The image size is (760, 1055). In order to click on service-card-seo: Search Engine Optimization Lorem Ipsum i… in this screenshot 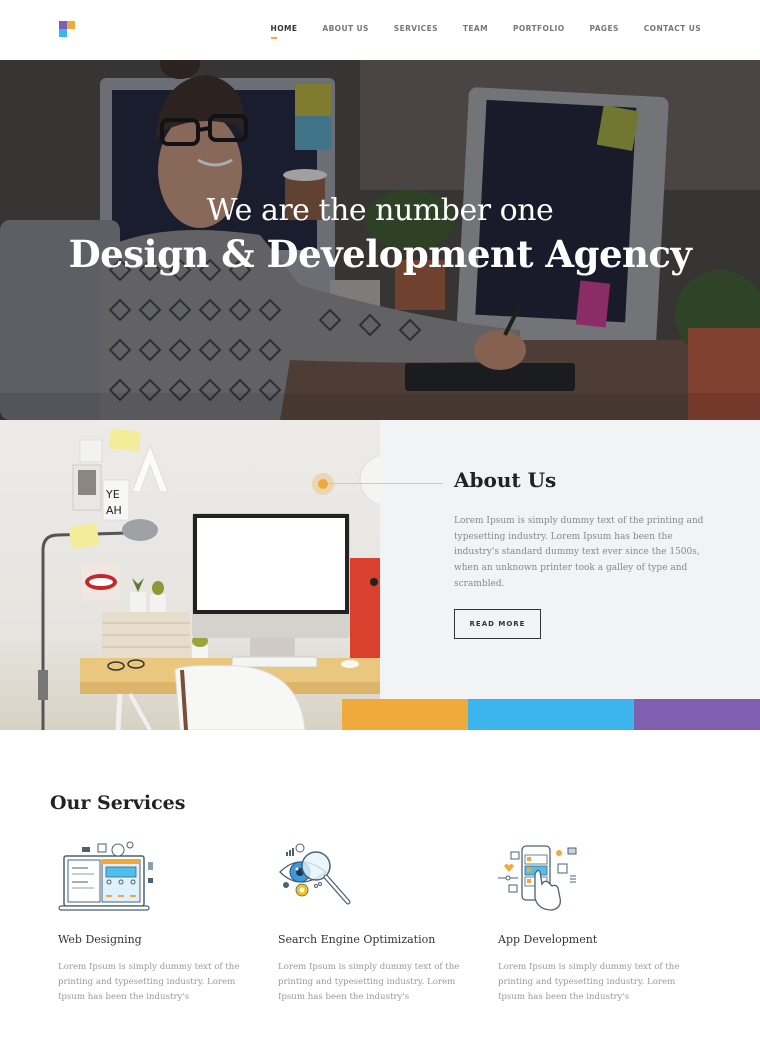, I will do `click(373, 921)`.